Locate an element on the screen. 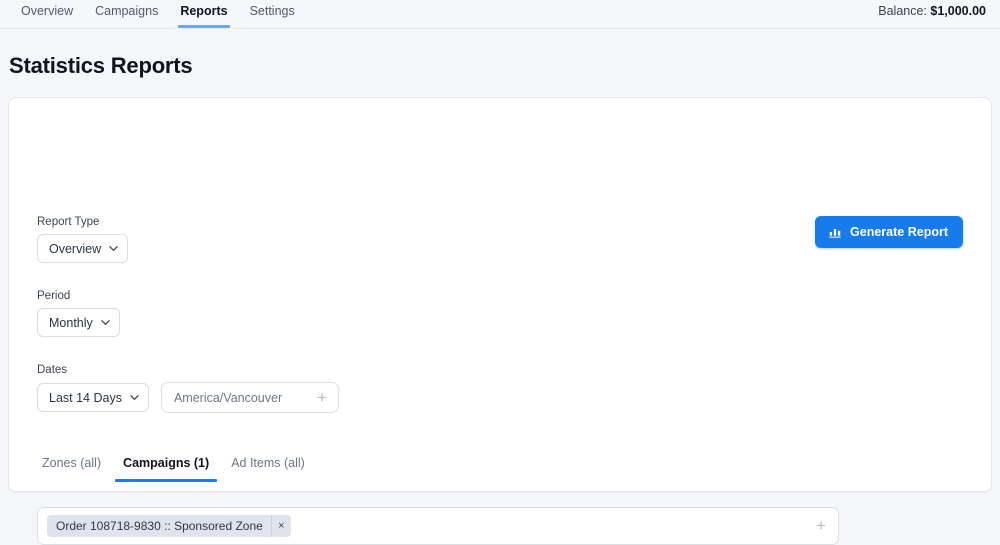 Image resolution: width=1000 pixels, height=545 pixels. balance-amount: $1,000.00 is located at coordinates (958, 11).